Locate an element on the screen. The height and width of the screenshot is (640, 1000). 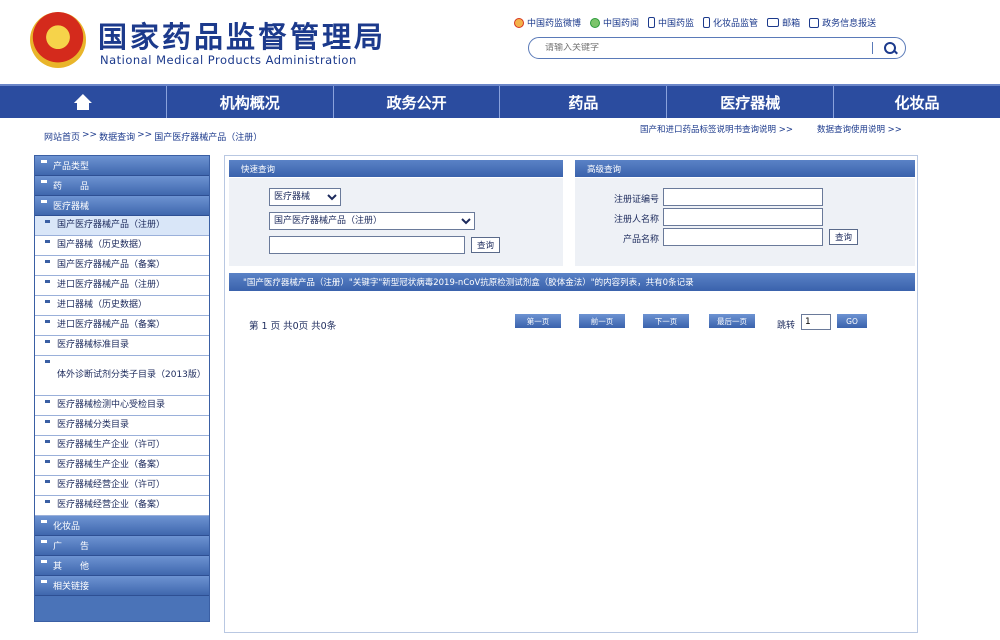
nav-home is located at coordinates (83, 102).